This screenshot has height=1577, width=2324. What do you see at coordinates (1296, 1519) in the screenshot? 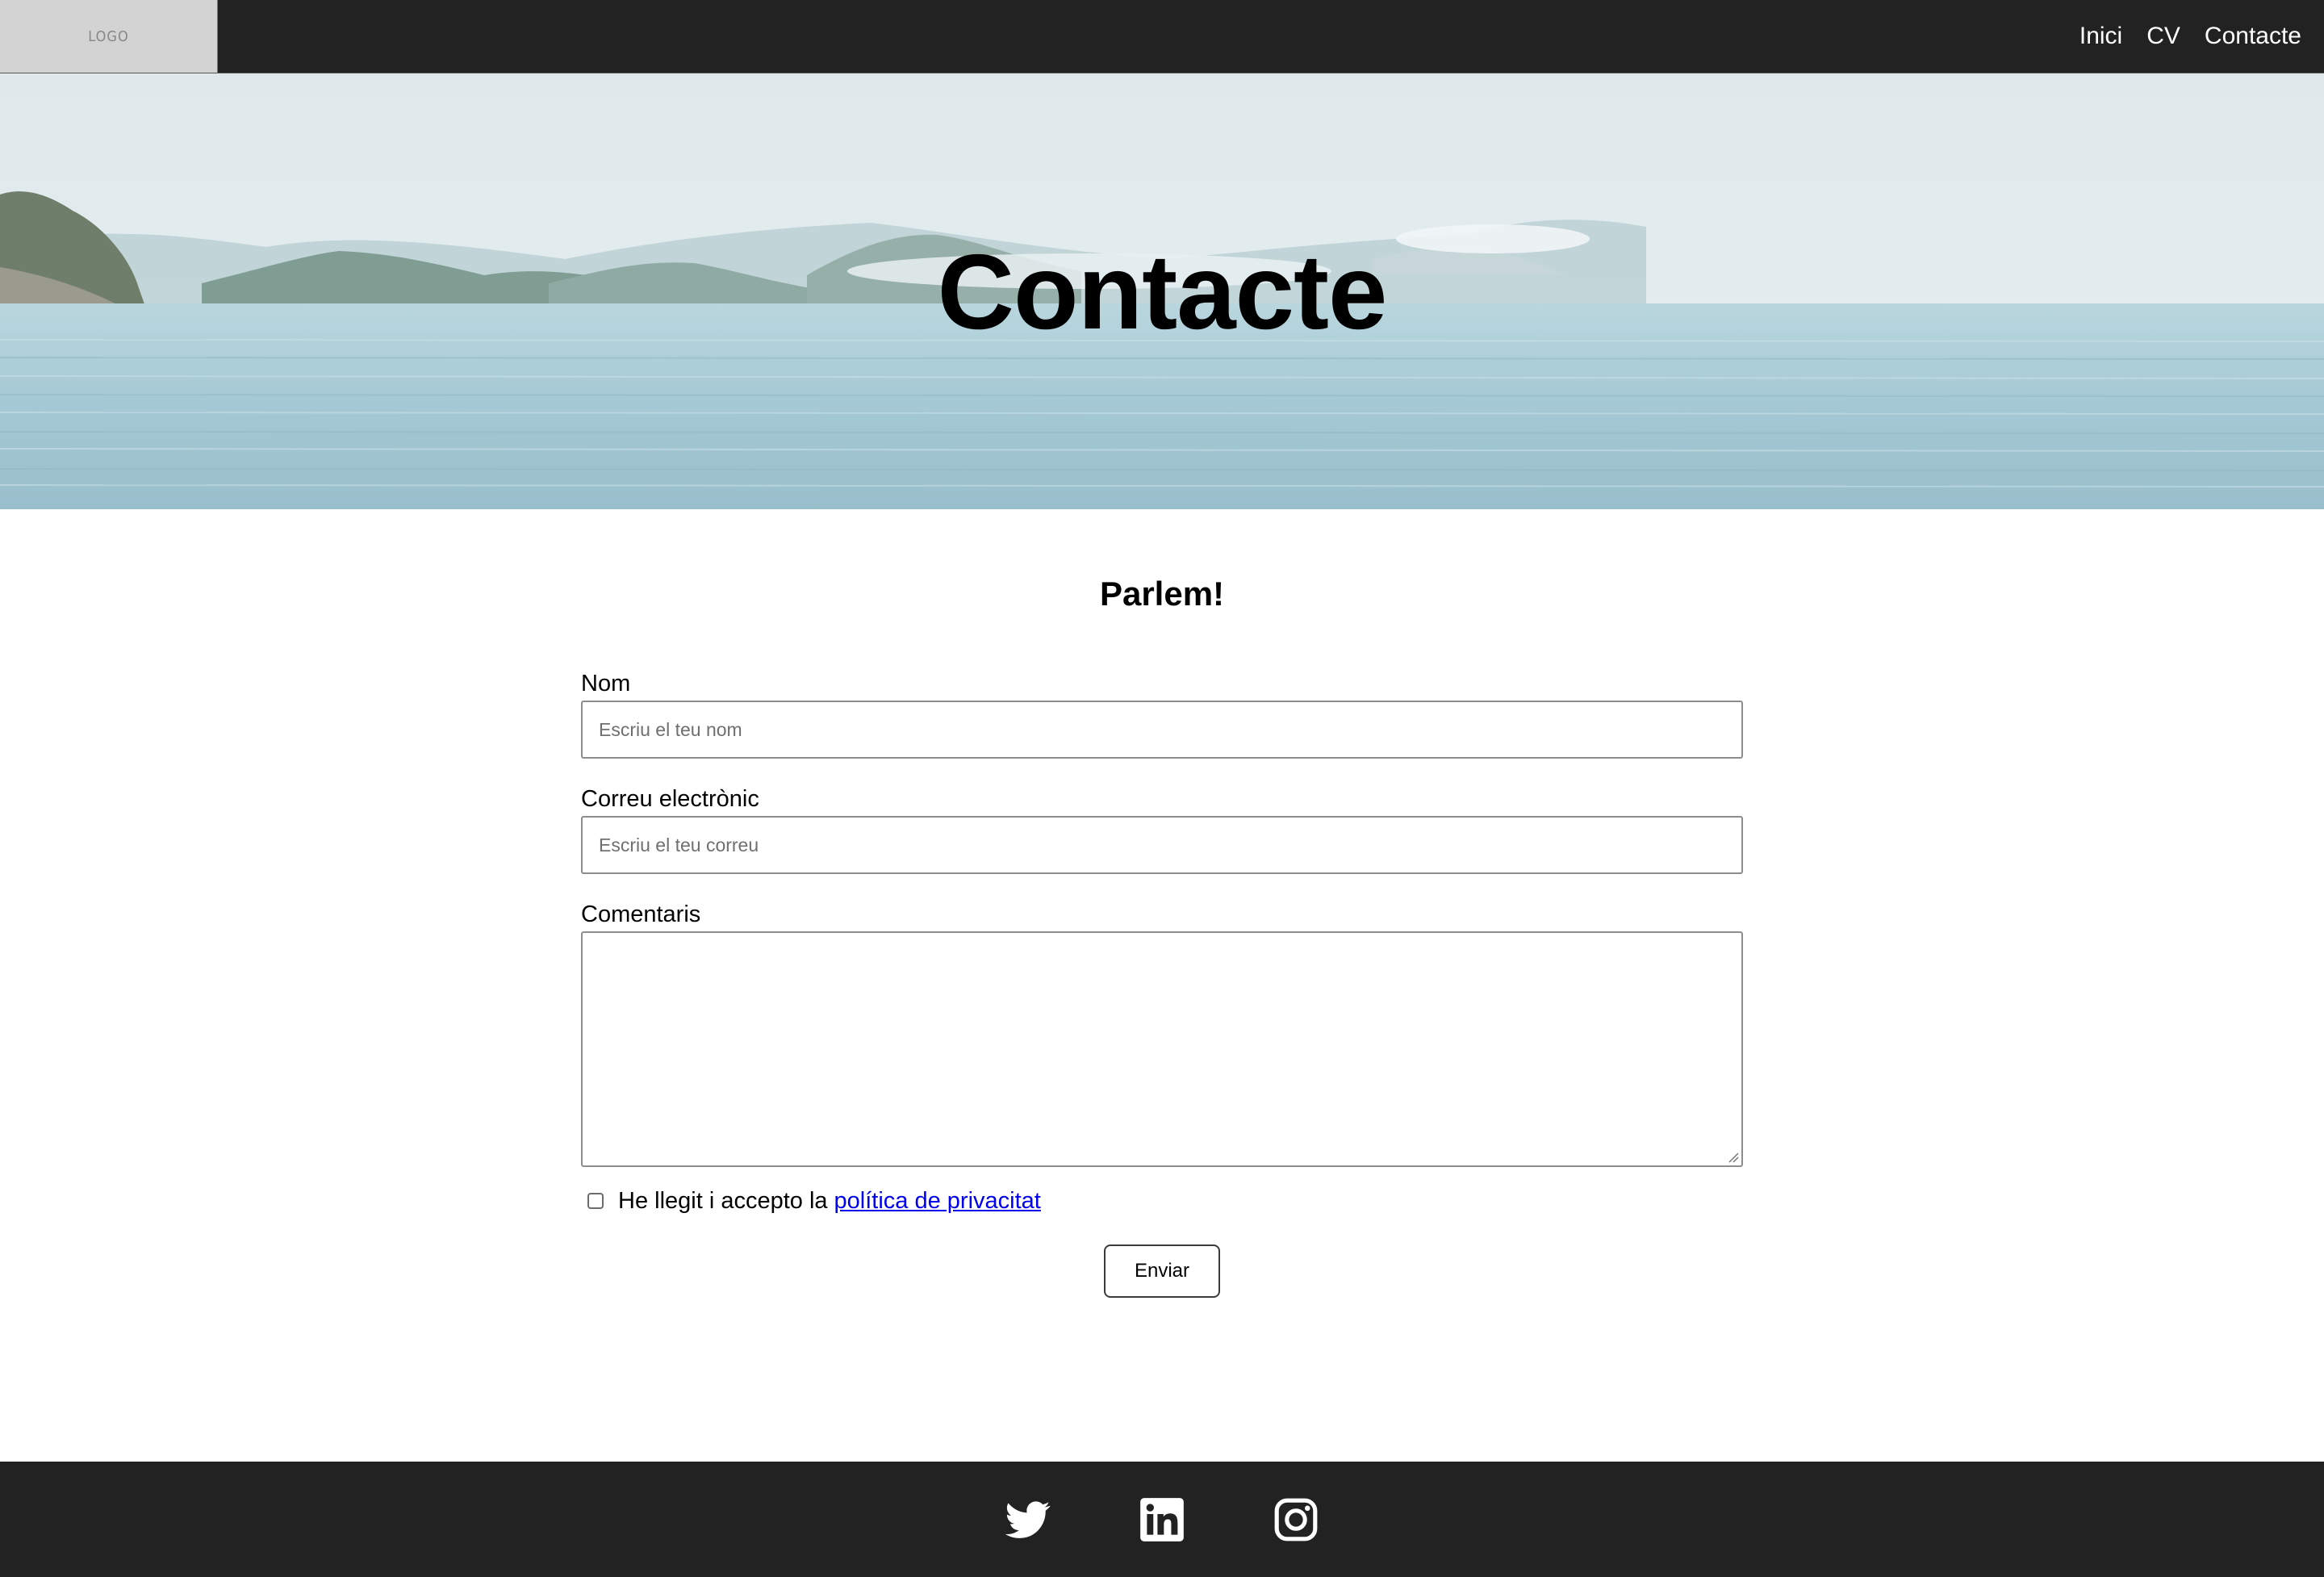
I see `instagram-icon` at bounding box center [1296, 1519].